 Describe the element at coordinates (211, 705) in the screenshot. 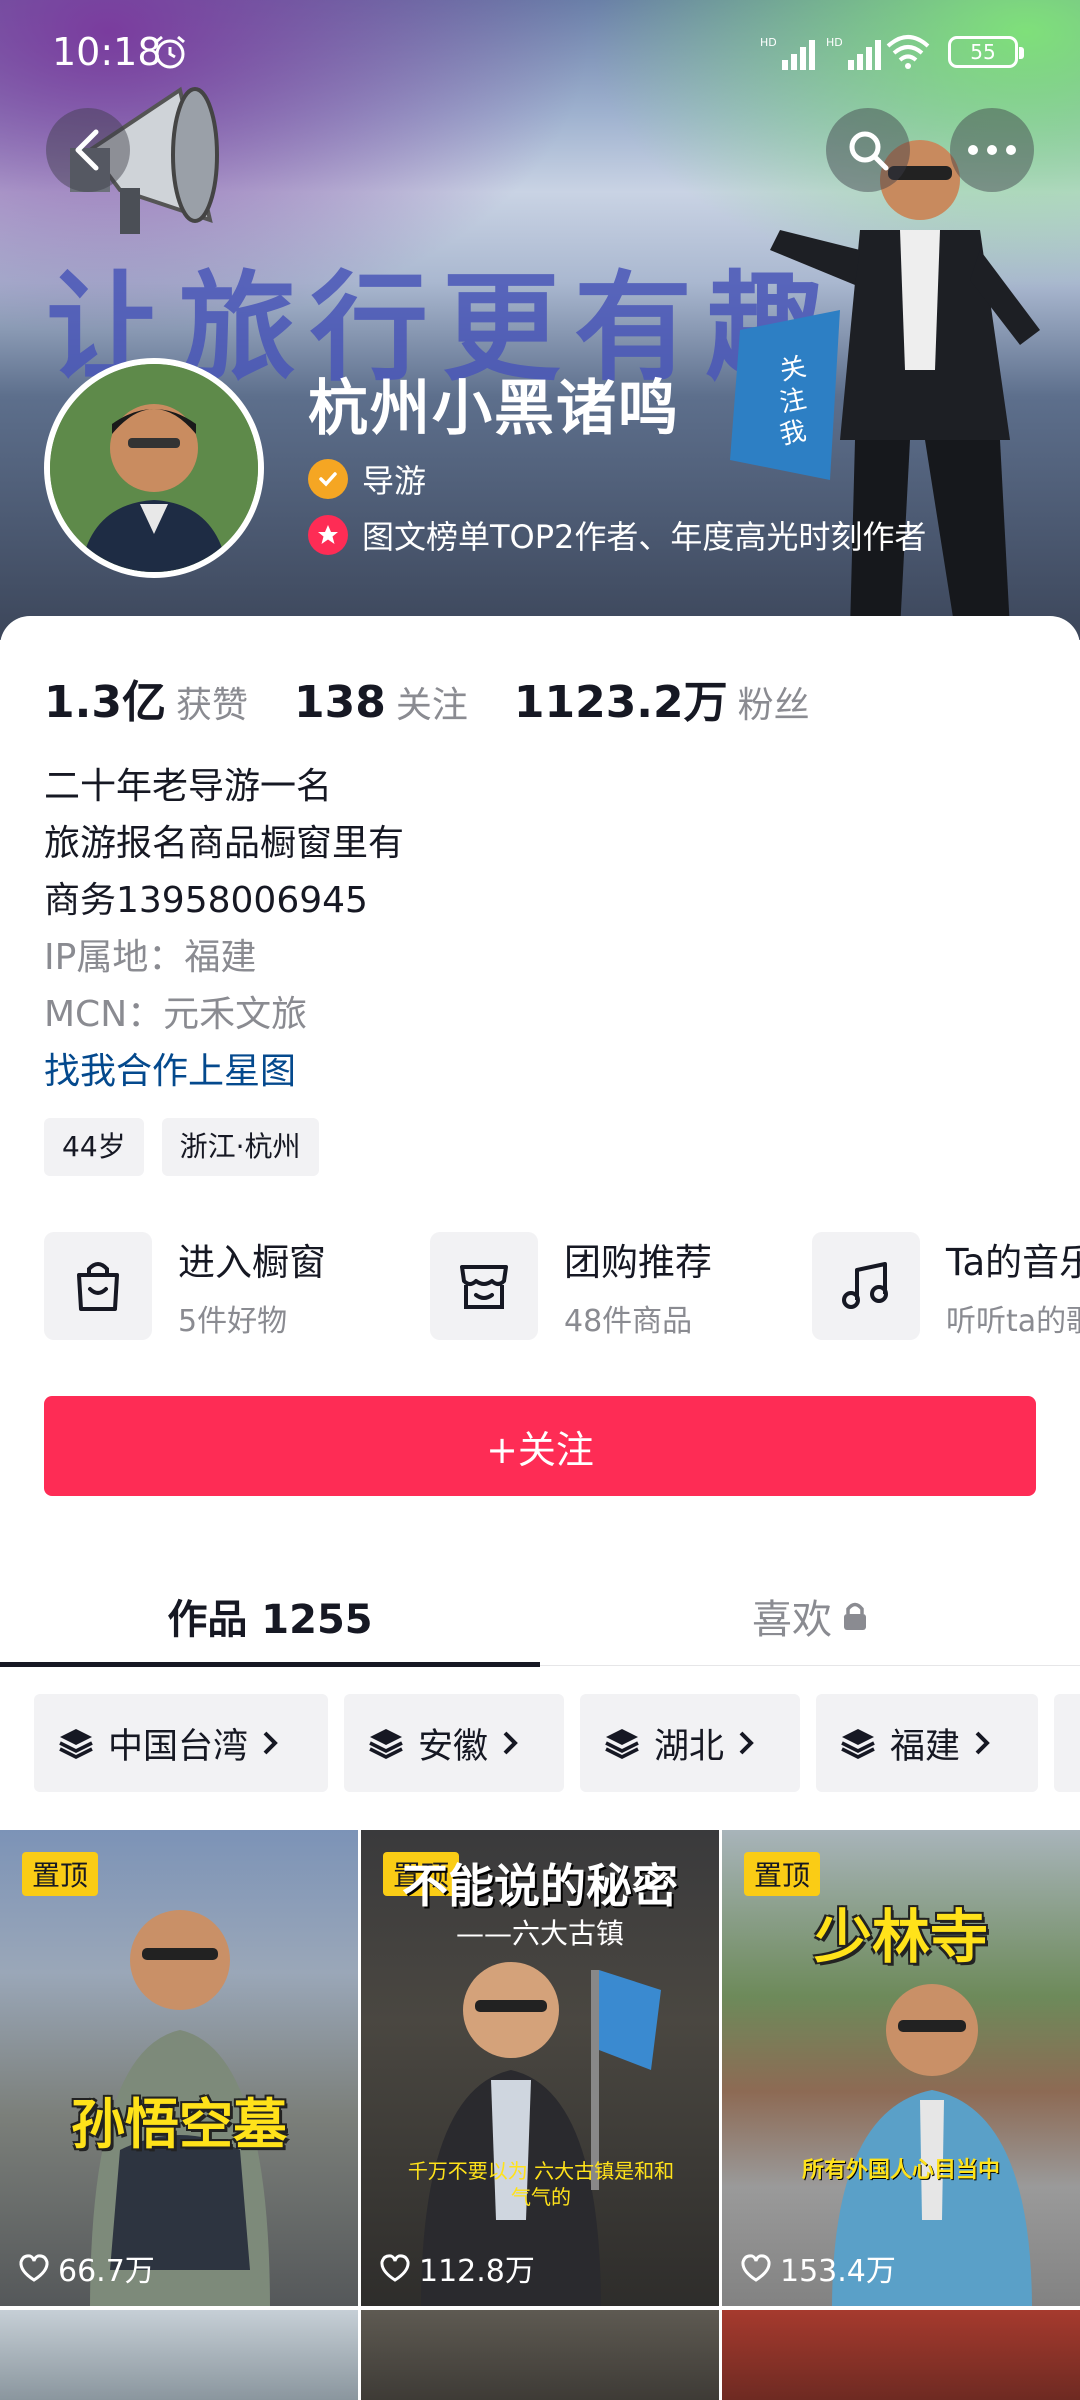

I see `likes-label: 获赞` at that location.